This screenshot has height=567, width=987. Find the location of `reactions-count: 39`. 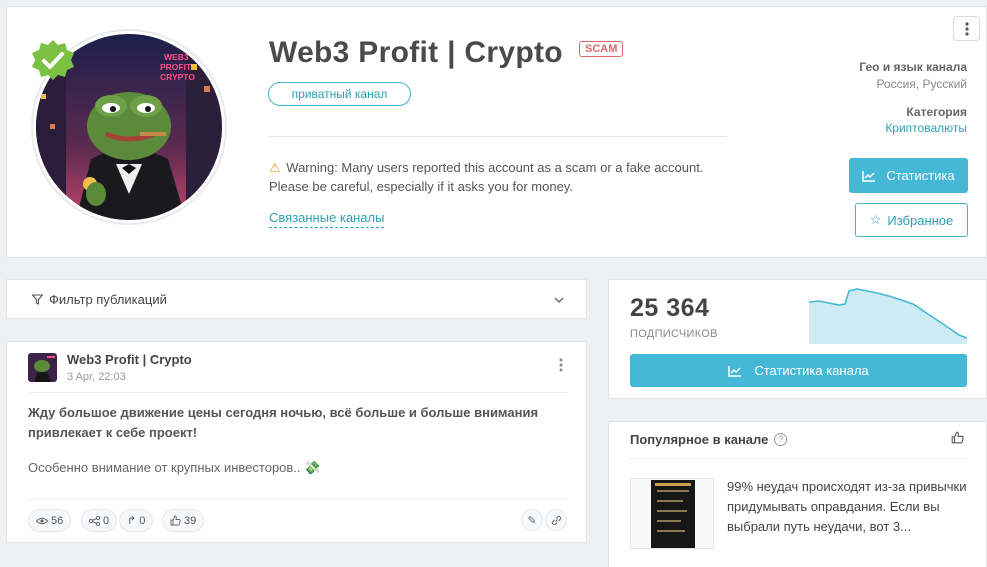

reactions-count: 39 is located at coordinates (190, 520).